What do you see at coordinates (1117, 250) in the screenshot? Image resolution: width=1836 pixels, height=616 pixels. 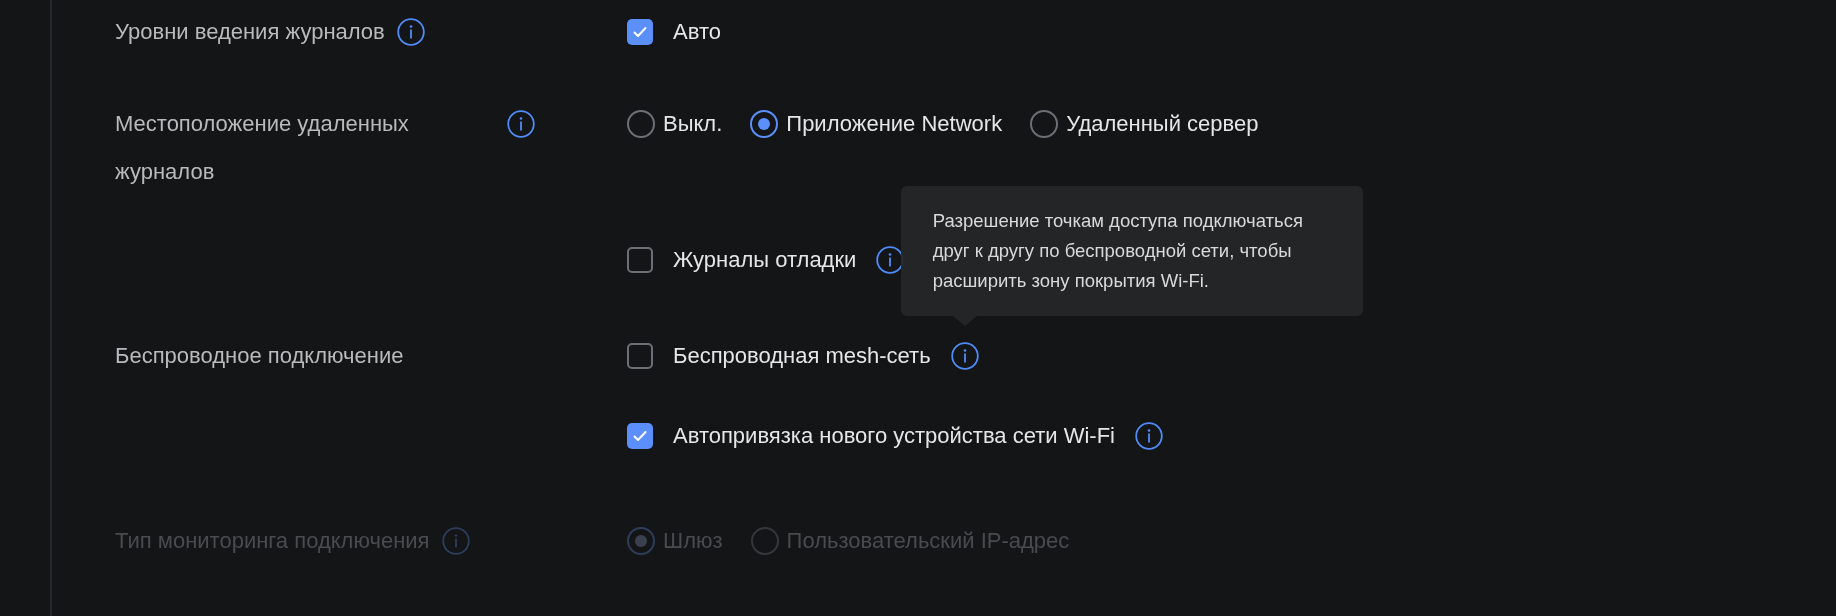 I see `tooltip-text: Разрешение точкам доступа подключаться друг к другу по беспроводной сети, чтобы расширить зону покрытия Wi-Fi.` at bounding box center [1117, 250].